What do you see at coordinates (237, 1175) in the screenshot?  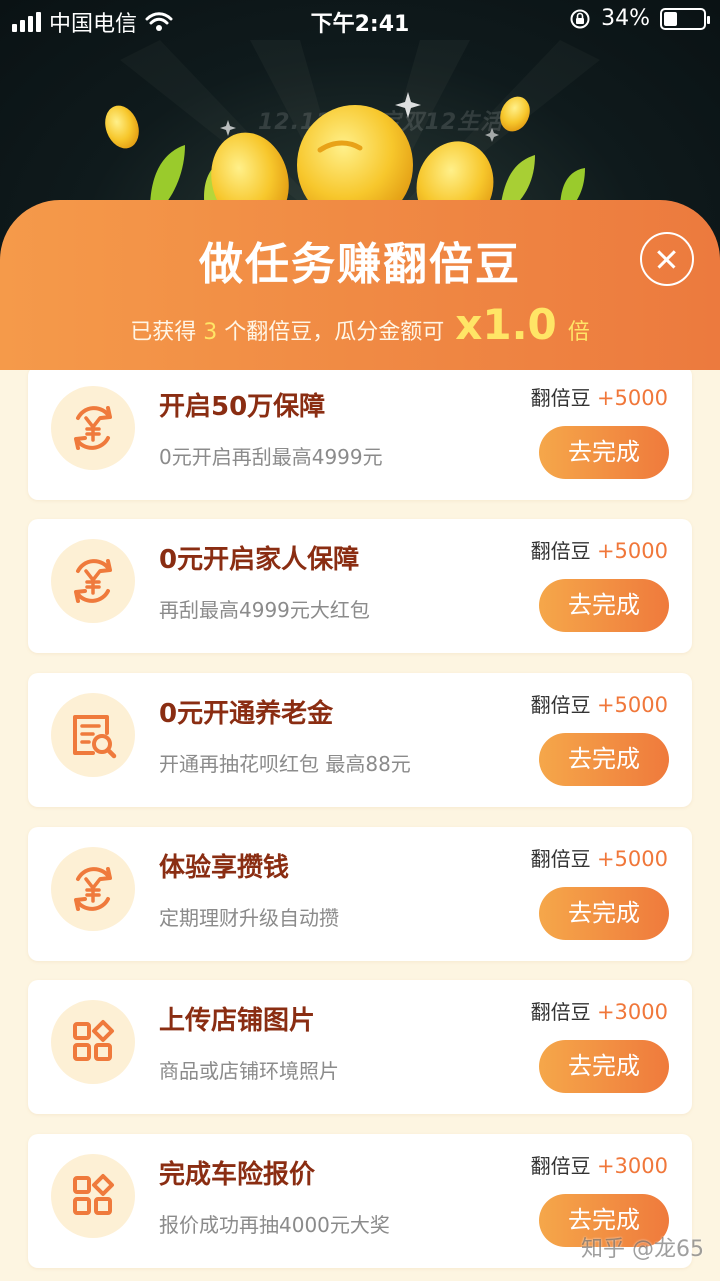 I see `task-title: 完成车险报价` at bounding box center [237, 1175].